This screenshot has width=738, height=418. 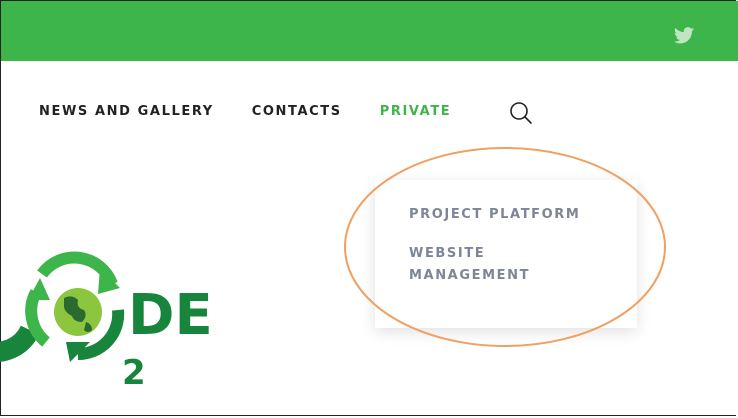 I want to click on nav-private: PRIVATE, so click(x=416, y=111).